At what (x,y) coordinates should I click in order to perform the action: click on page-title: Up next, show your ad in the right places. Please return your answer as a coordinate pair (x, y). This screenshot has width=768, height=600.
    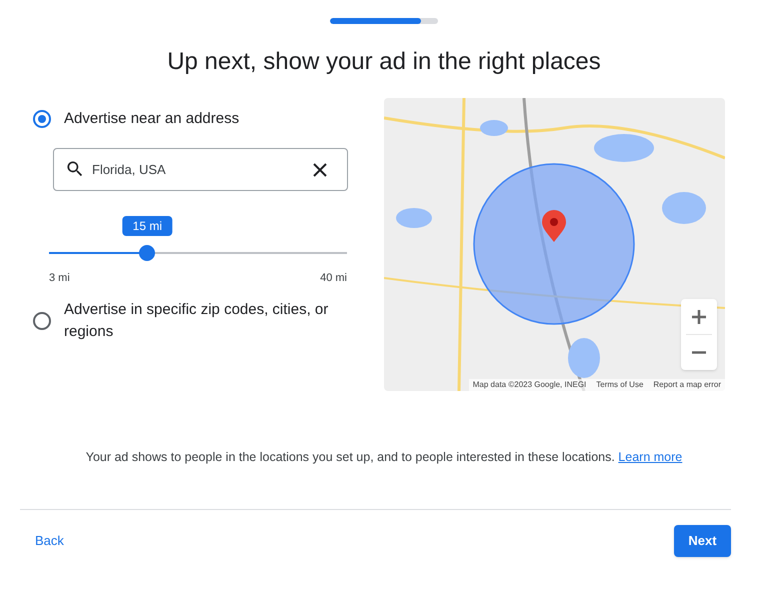
    Looking at the image, I should click on (384, 62).